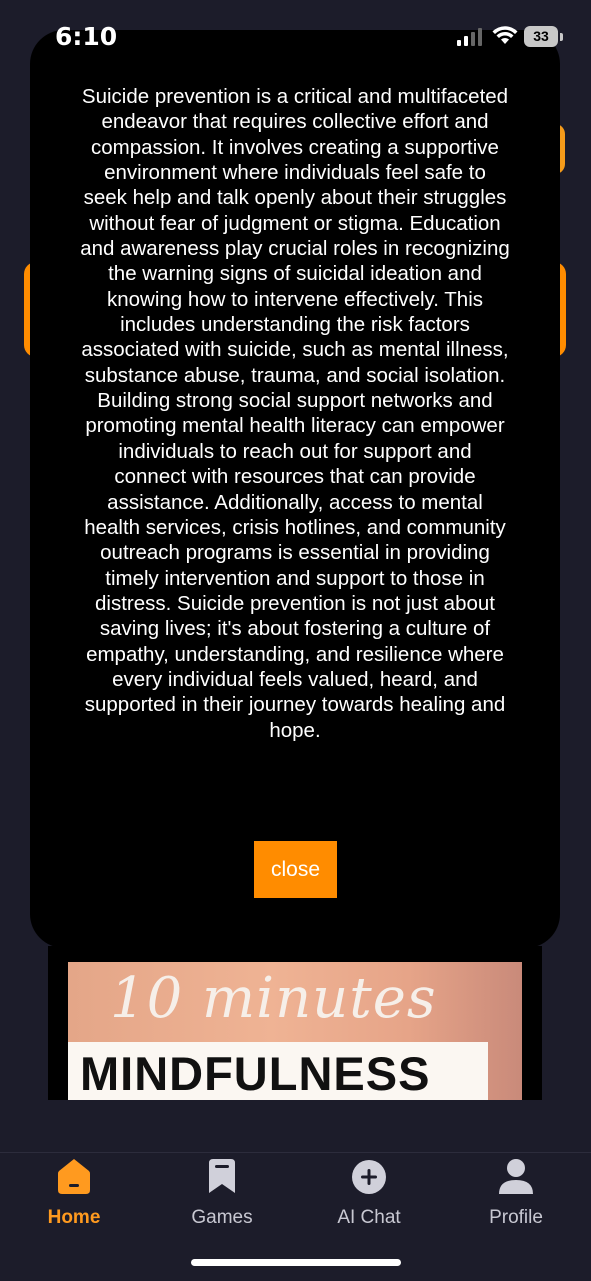 This screenshot has height=1281, width=591. What do you see at coordinates (505, 35) in the screenshot?
I see `wifi-icon` at bounding box center [505, 35].